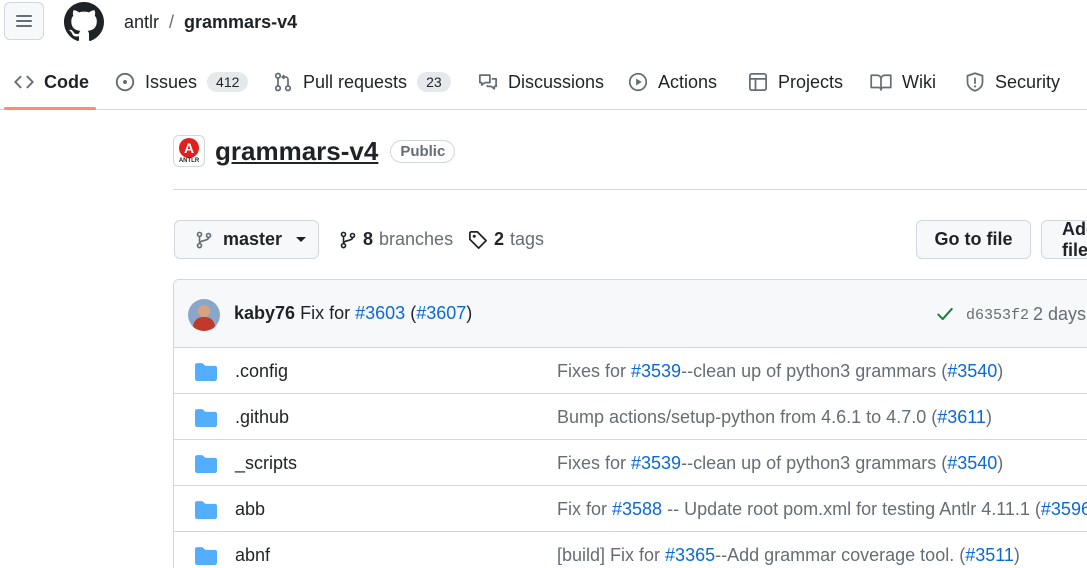 The height and width of the screenshot is (568, 1087). Describe the element at coordinates (416, 239) in the screenshot. I see `branches-label: branches` at that location.